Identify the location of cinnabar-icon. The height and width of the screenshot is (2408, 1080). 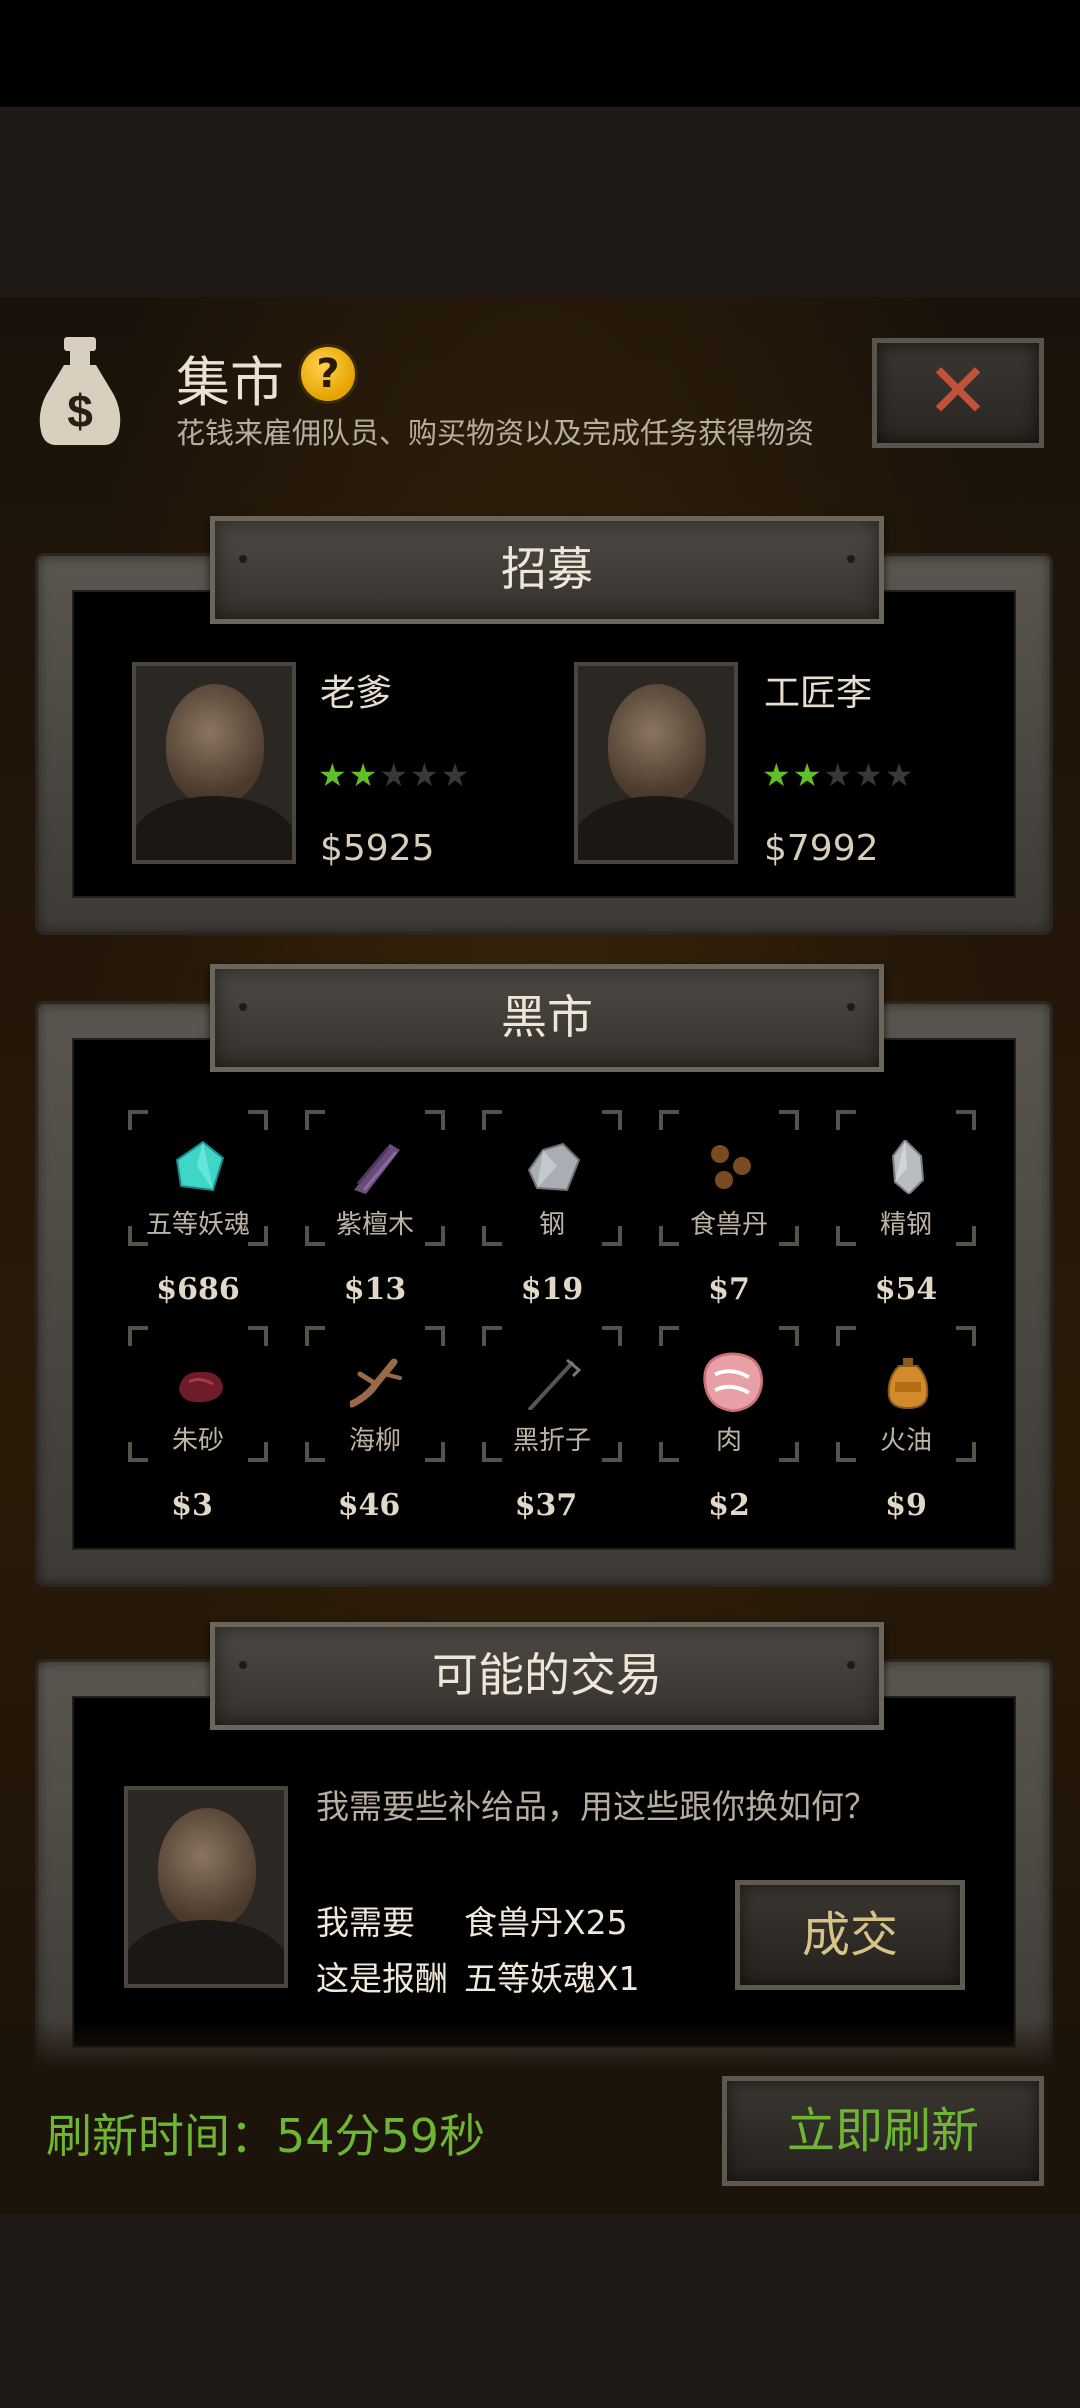
(201, 1387).